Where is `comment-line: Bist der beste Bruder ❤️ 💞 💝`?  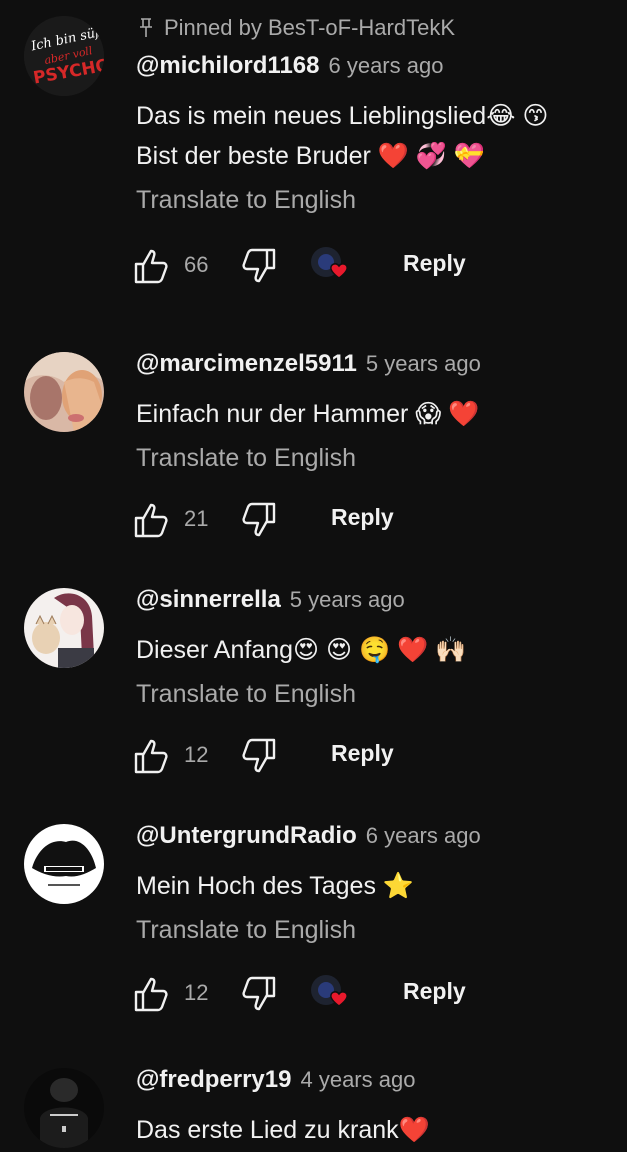 comment-line: Bist der beste Bruder ❤️ 💞 💝 is located at coordinates (311, 156).